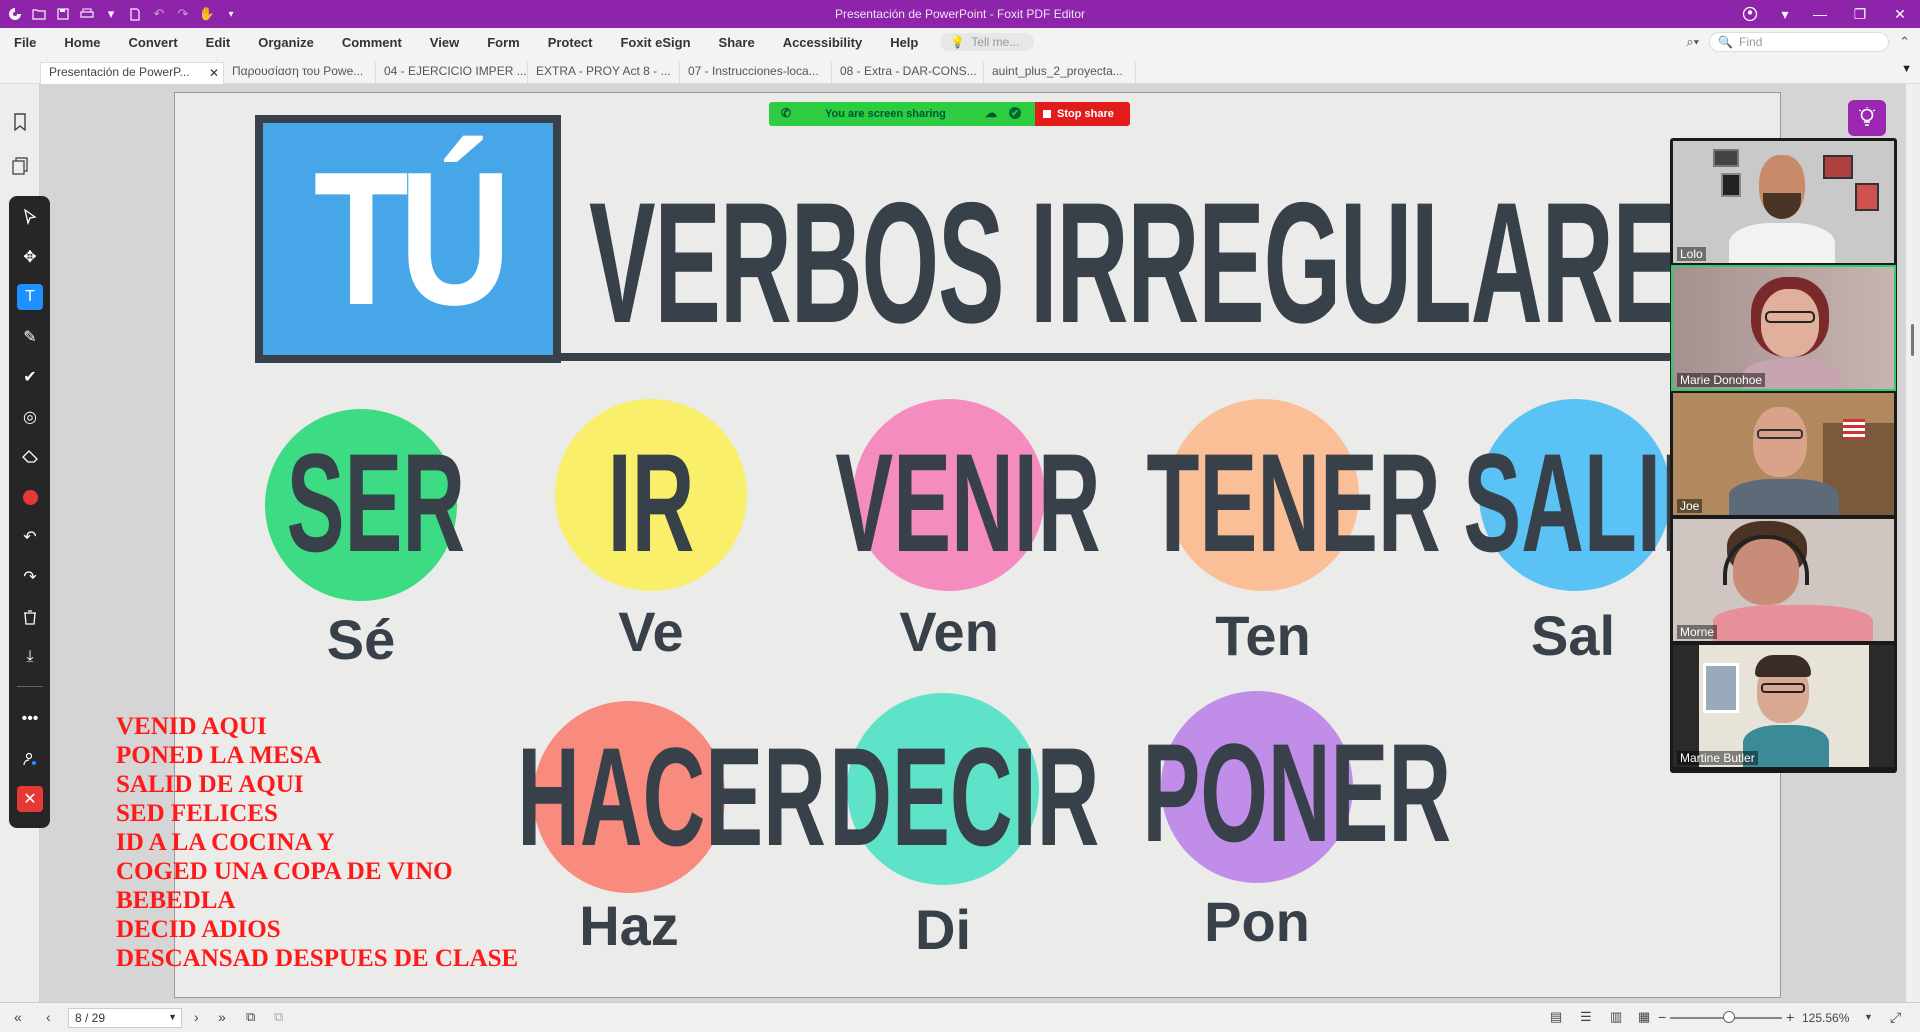  What do you see at coordinates (444, 42) in the screenshot?
I see `menu-view: View` at bounding box center [444, 42].